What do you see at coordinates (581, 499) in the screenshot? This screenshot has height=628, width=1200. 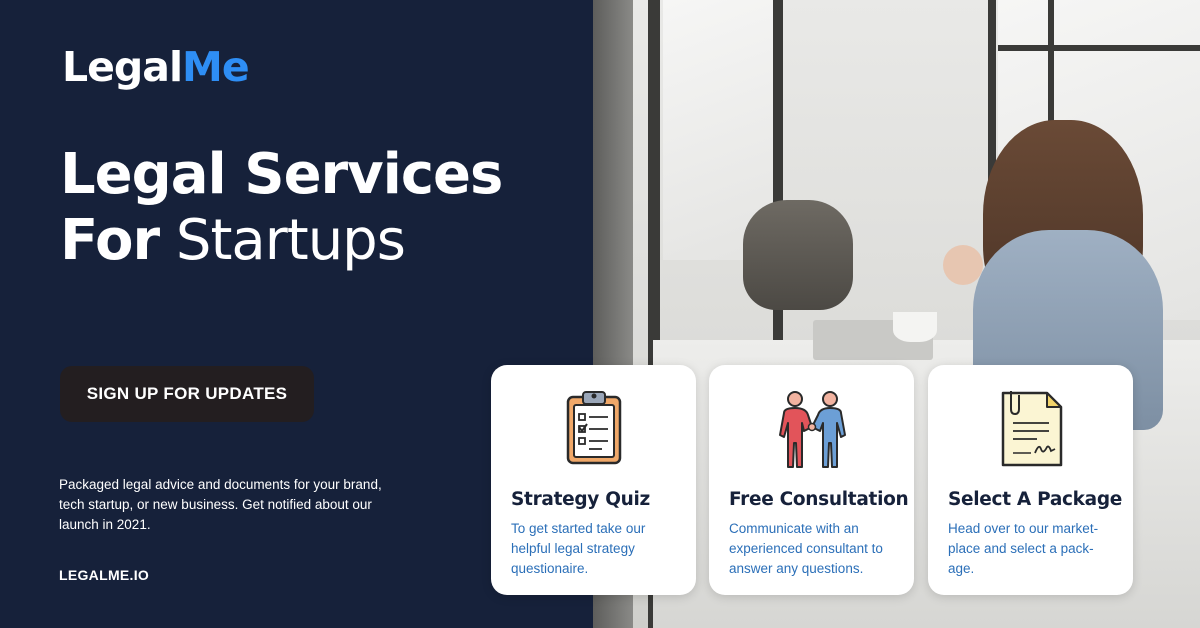 I see `card-title: Strategy Quiz` at bounding box center [581, 499].